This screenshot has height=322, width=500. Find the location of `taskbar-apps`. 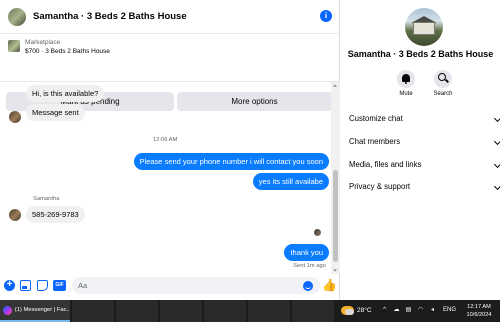

taskbar-apps is located at coordinates (203, 311).